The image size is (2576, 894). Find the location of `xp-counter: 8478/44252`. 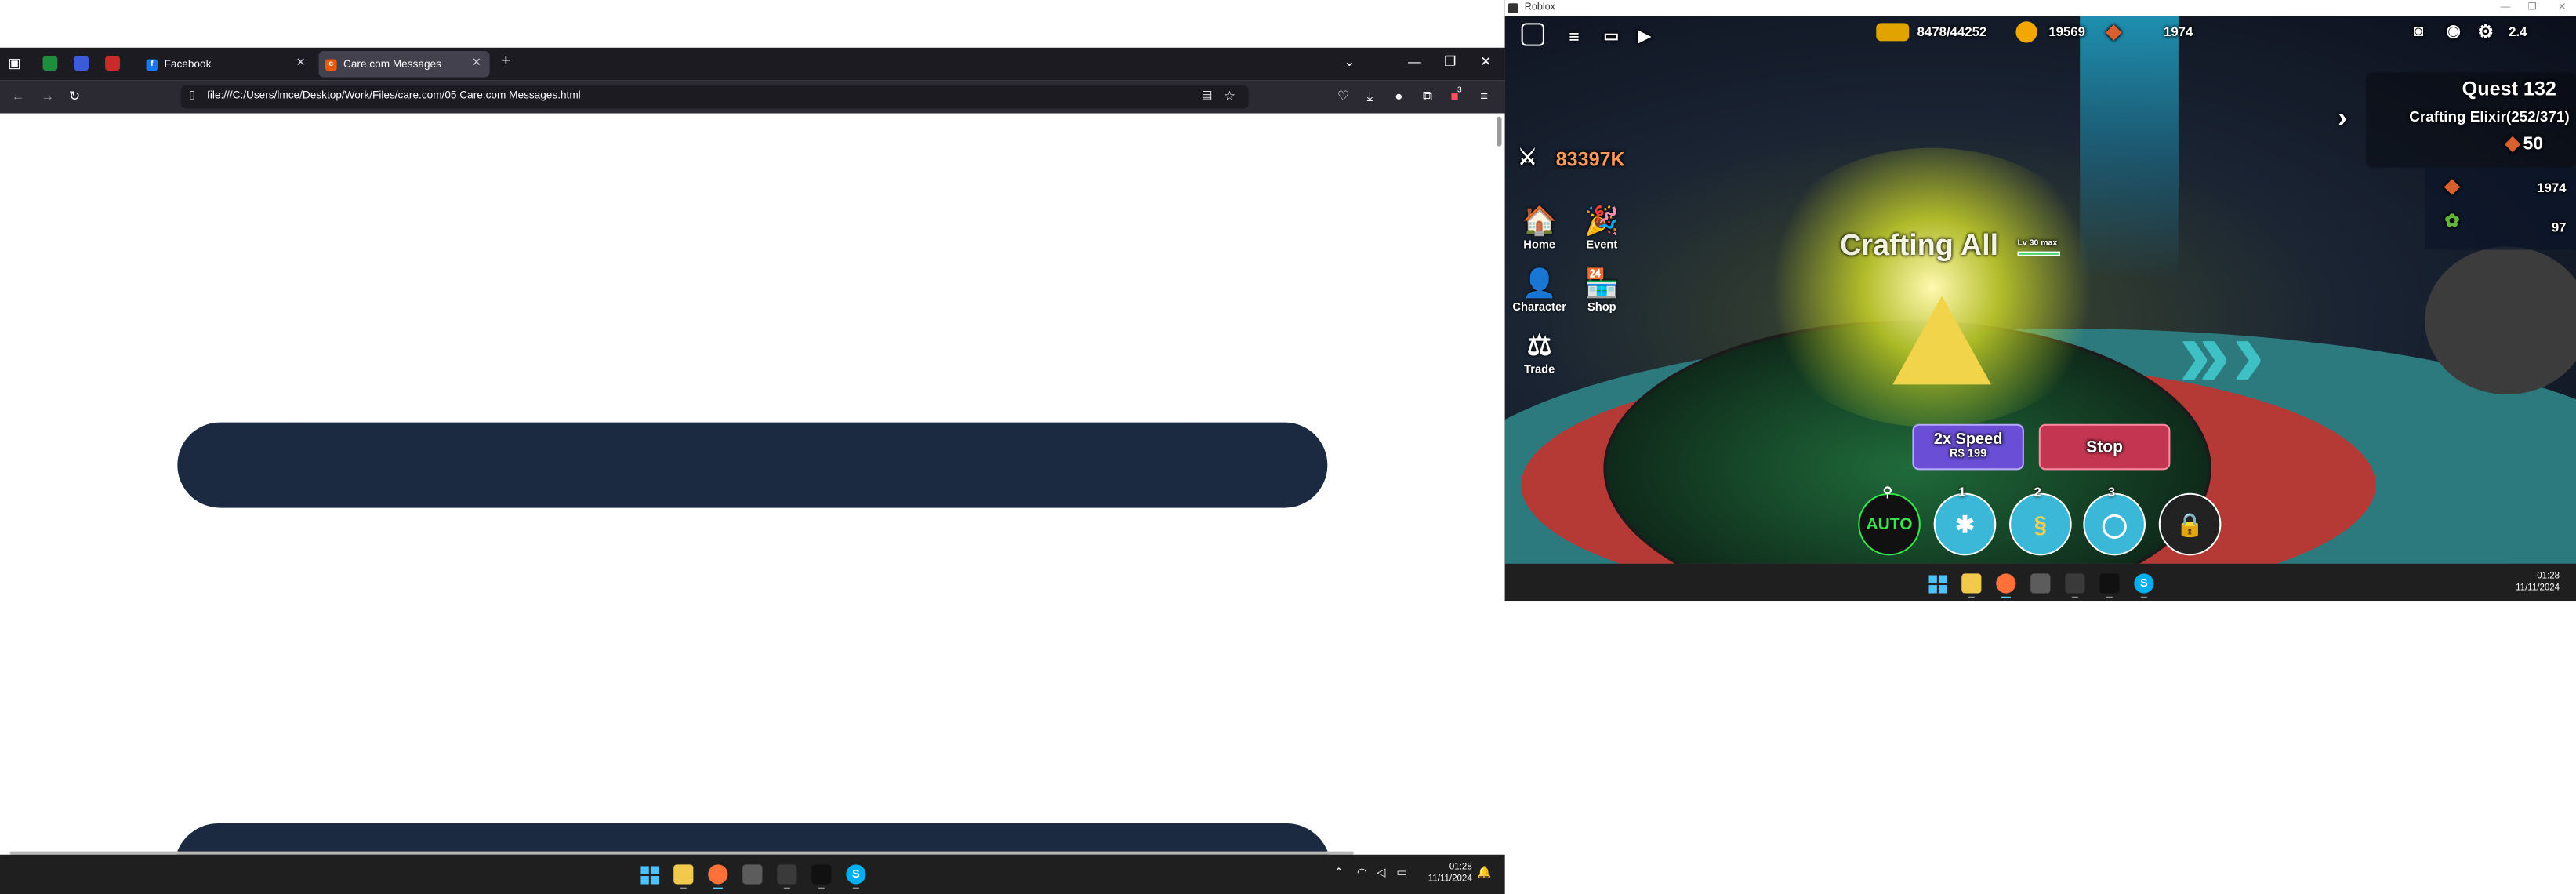

xp-counter: 8478/44252 is located at coordinates (1952, 32).